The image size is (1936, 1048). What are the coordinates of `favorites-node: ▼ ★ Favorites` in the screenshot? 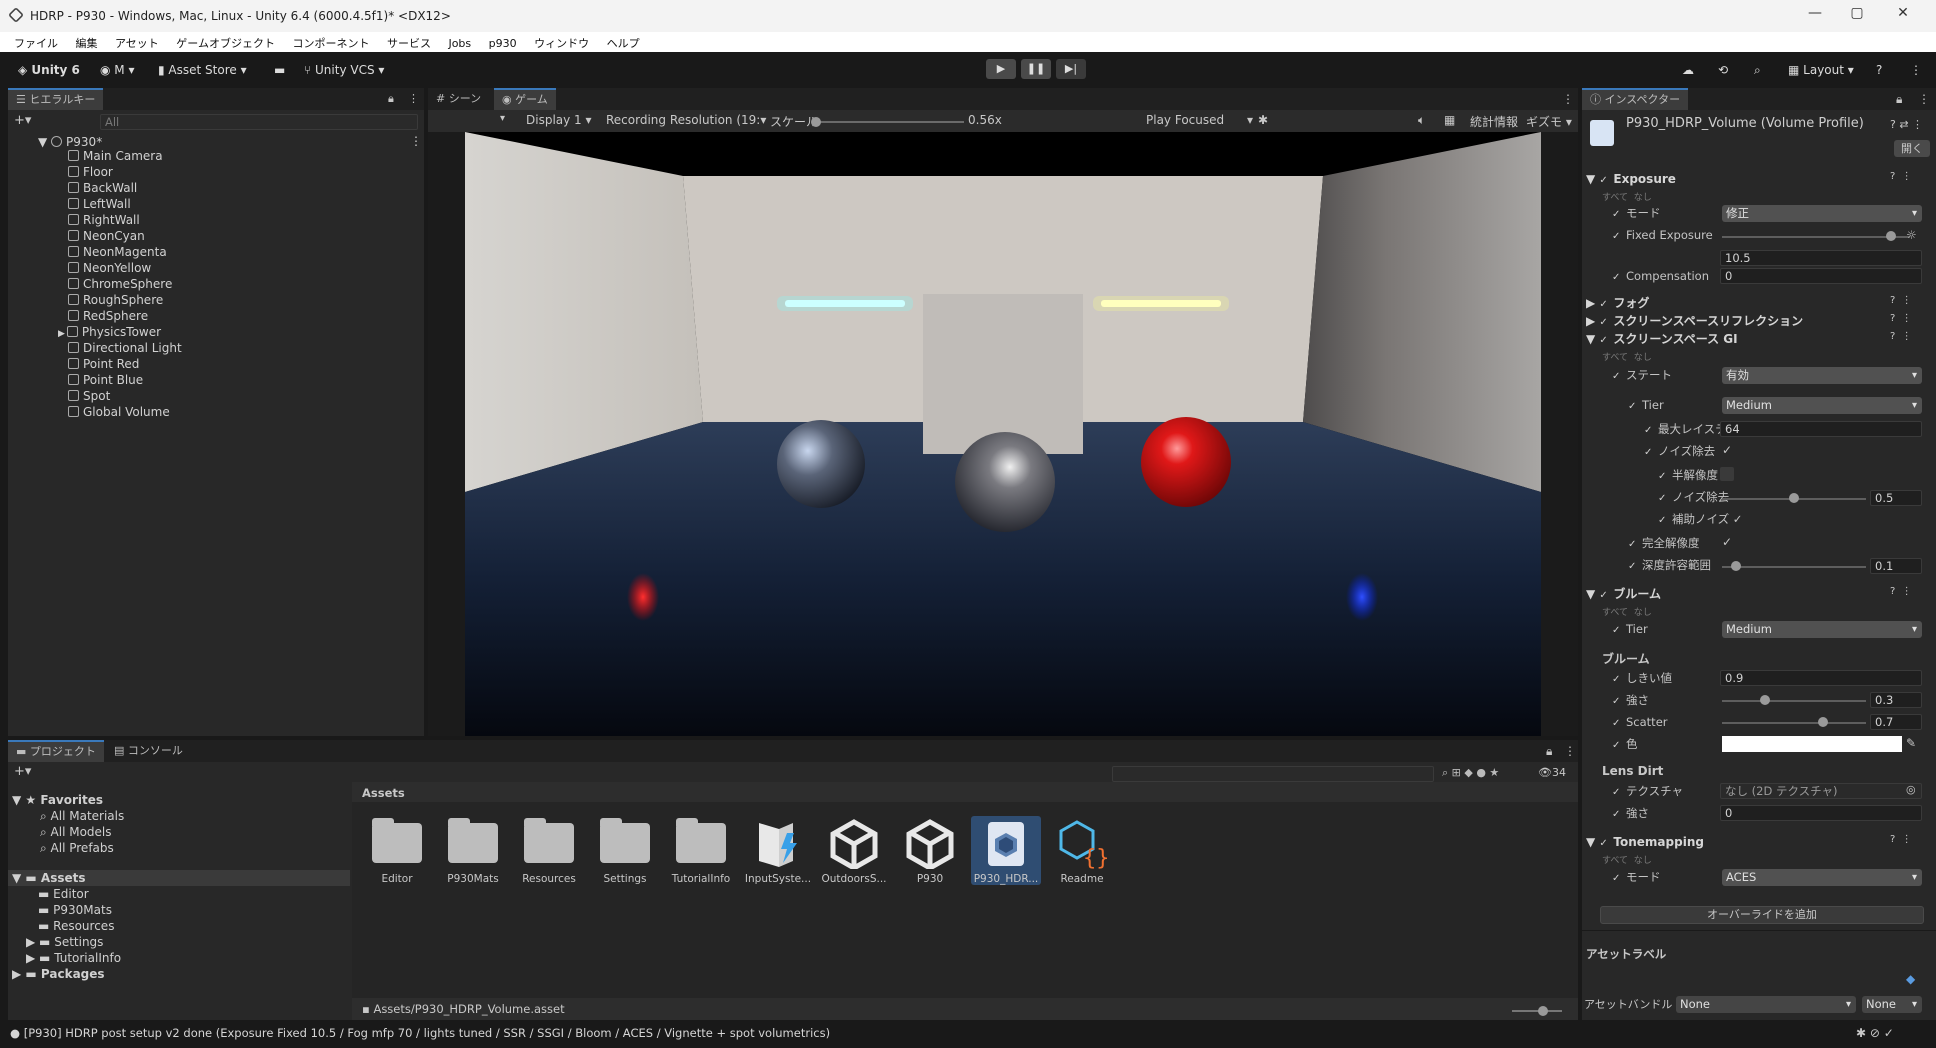 It's located at (57, 800).